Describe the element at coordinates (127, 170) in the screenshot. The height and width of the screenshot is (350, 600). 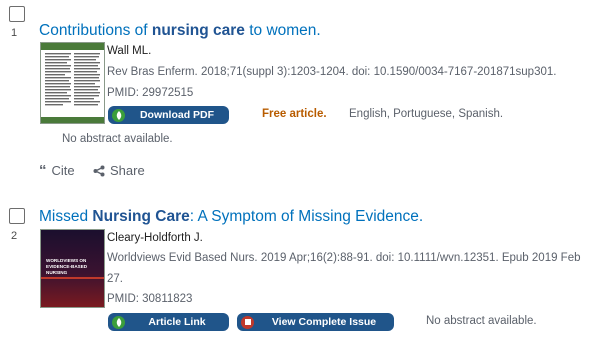
I see `share-label: Share` at that location.